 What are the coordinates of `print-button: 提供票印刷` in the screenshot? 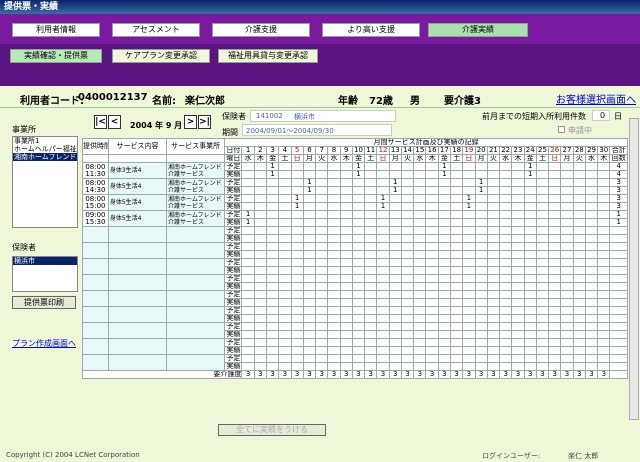 It's located at (44, 302).